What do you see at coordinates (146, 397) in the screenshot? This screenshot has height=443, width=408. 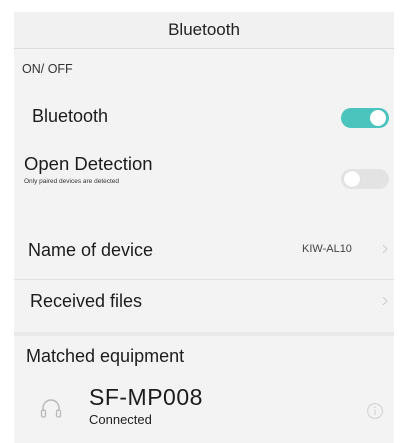 I see `device-name: SF-MP008` at bounding box center [146, 397].